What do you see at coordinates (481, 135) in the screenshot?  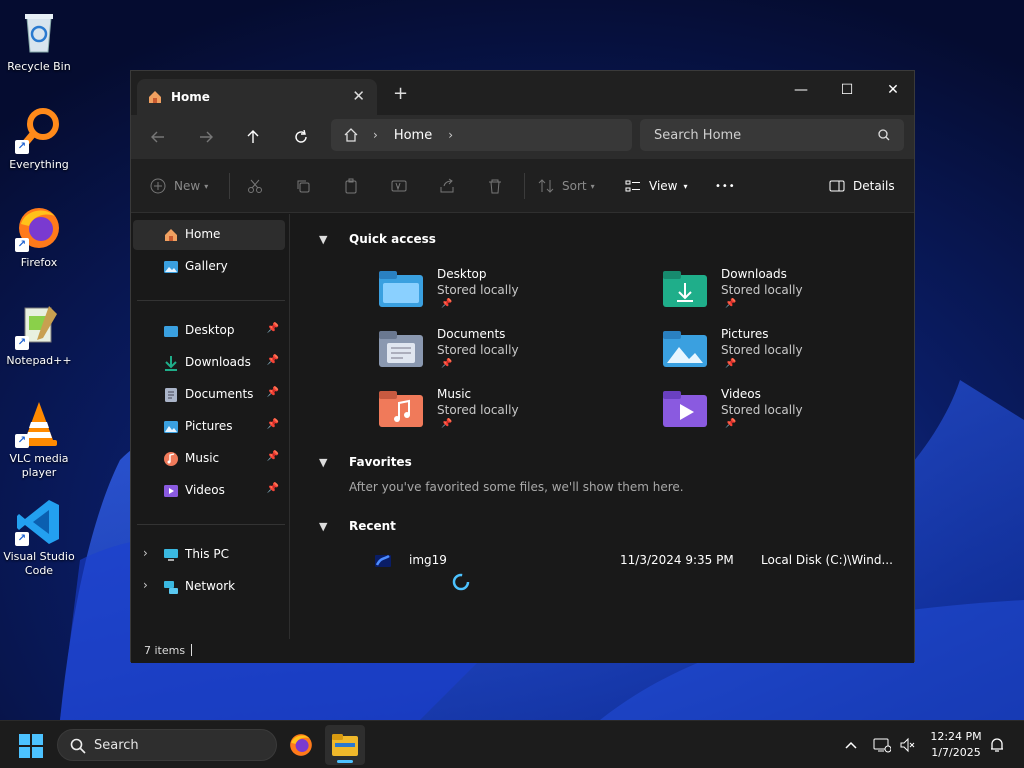 I see `address-field: › Home ›` at bounding box center [481, 135].